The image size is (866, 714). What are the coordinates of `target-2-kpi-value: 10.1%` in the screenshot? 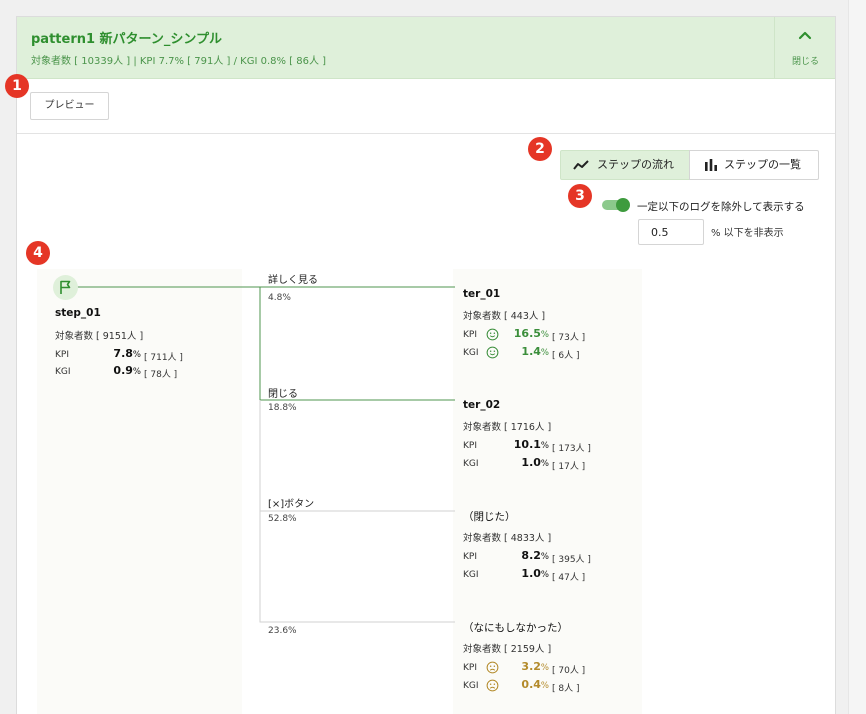 It's located at (525, 444).